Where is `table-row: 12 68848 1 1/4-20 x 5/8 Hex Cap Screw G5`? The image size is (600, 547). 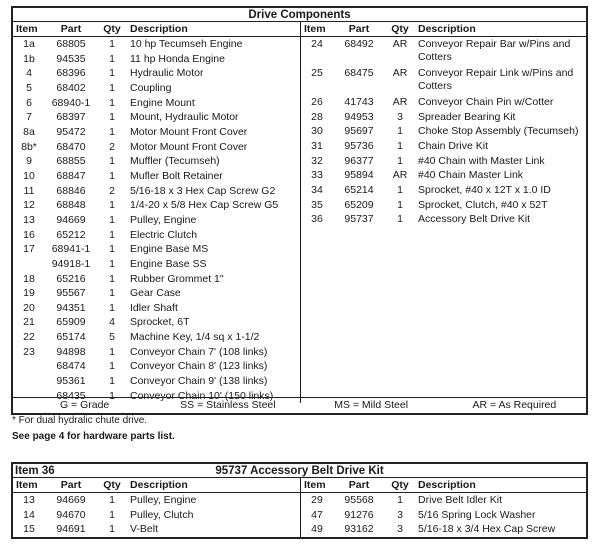 table-row: 12 68848 1 1/4-20 x 5/8 Hex Cap Screw G5 is located at coordinates (156, 205).